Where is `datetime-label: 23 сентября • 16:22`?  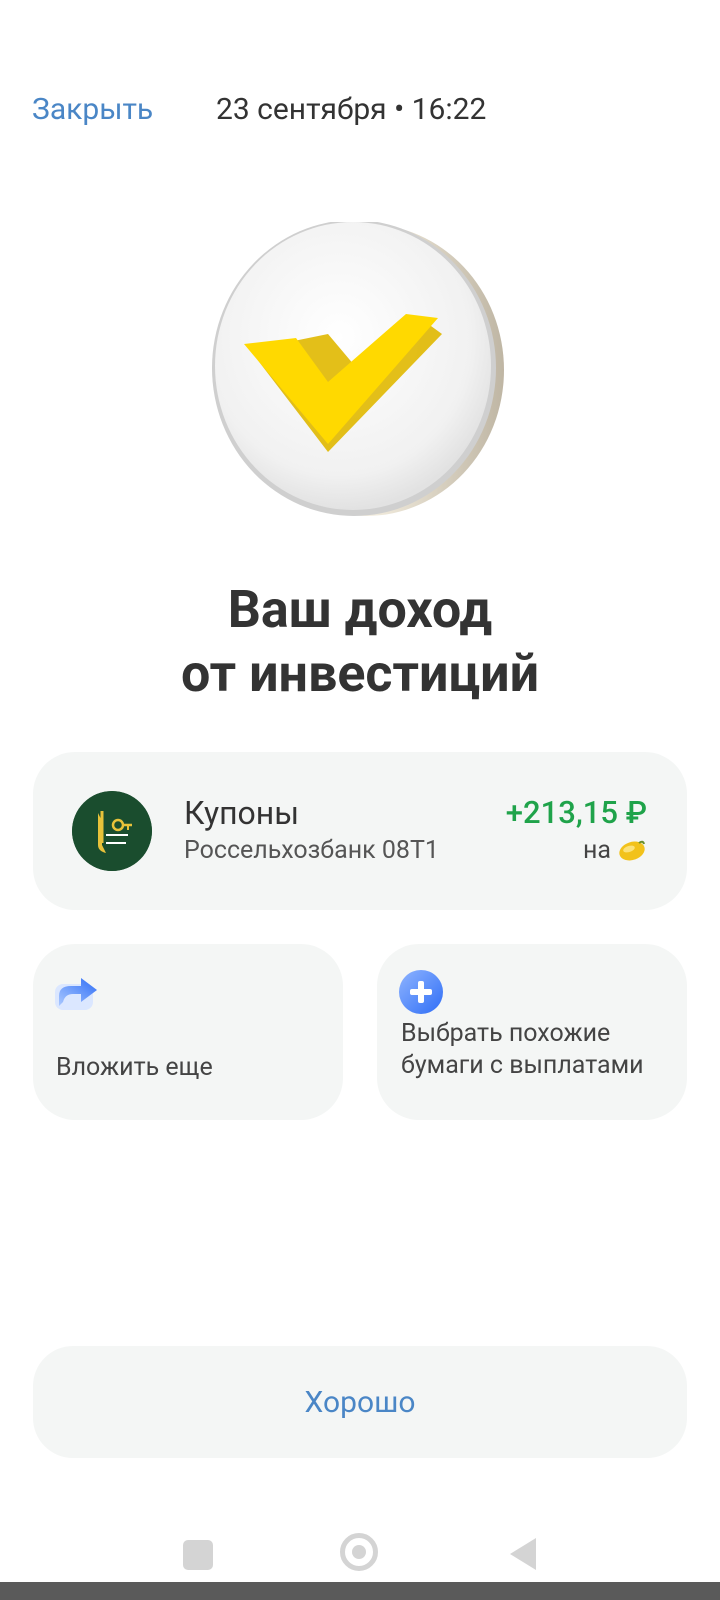
datetime-label: 23 сентября • 16:22 is located at coordinates (351, 109).